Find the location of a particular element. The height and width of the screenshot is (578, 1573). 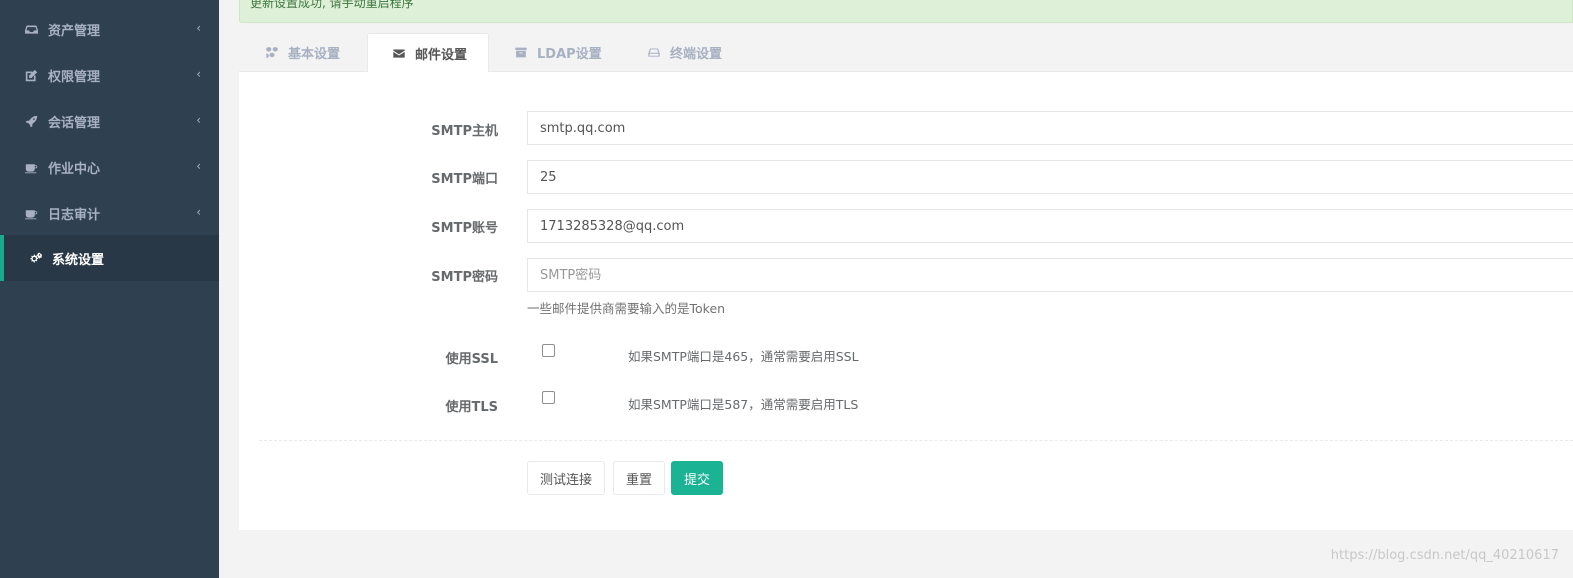

sidebar-item-sessions: 会话管理 ‹ is located at coordinates (109, 121).